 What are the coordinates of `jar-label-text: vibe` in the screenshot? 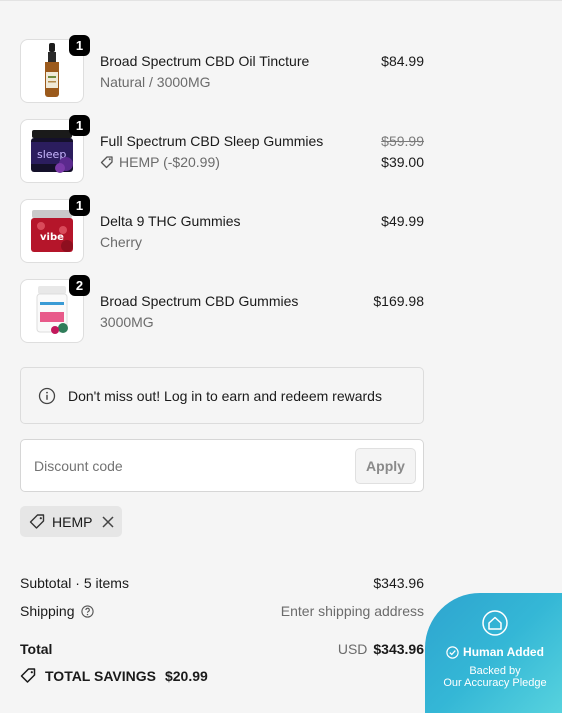 It's located at (52, 237).